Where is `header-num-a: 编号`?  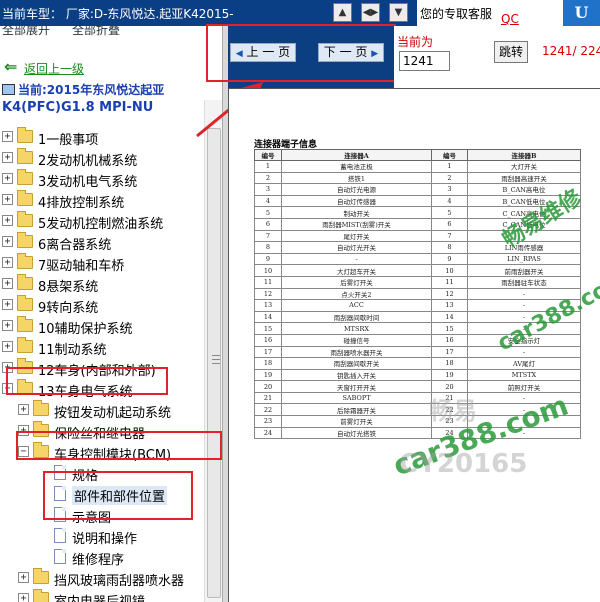
header-num-a: 编号 is located at coordinates (268, 155).